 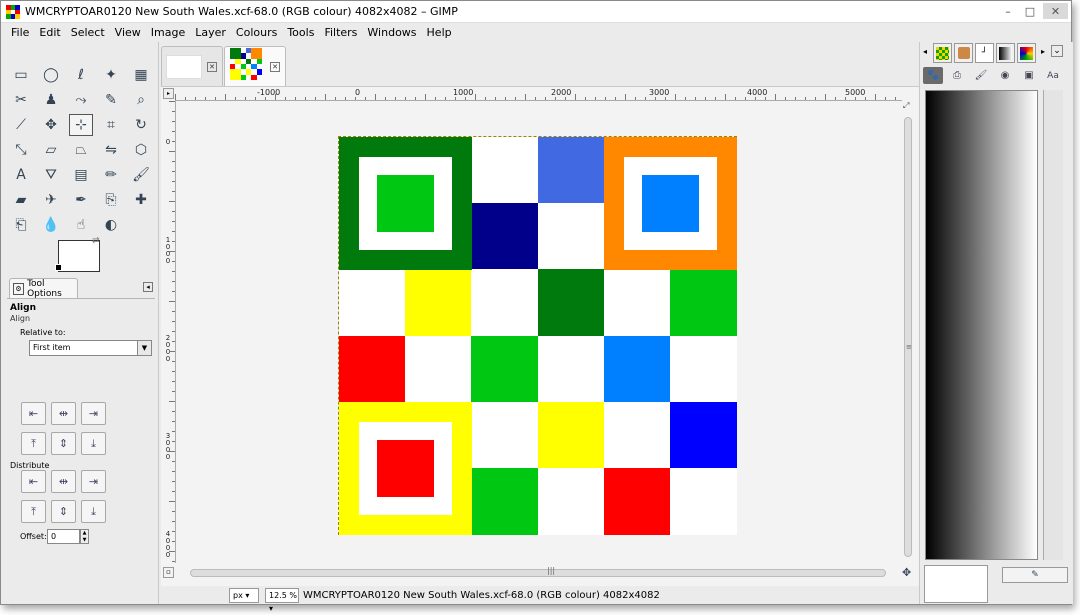 What do you see at coordinates (981, 325) in the screenshot?
I see `gradient-preview` at bounding box center [981, 325].